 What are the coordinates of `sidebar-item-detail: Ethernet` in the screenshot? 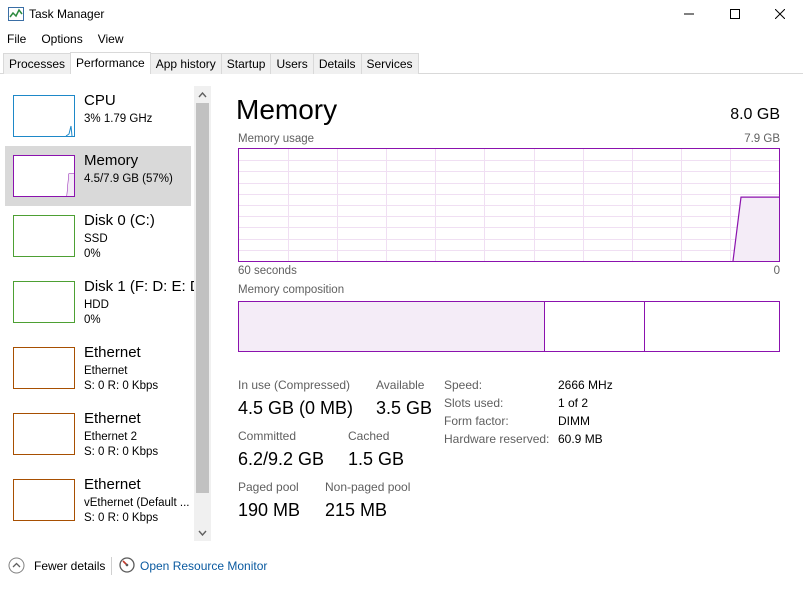 It's located at (106, 371).